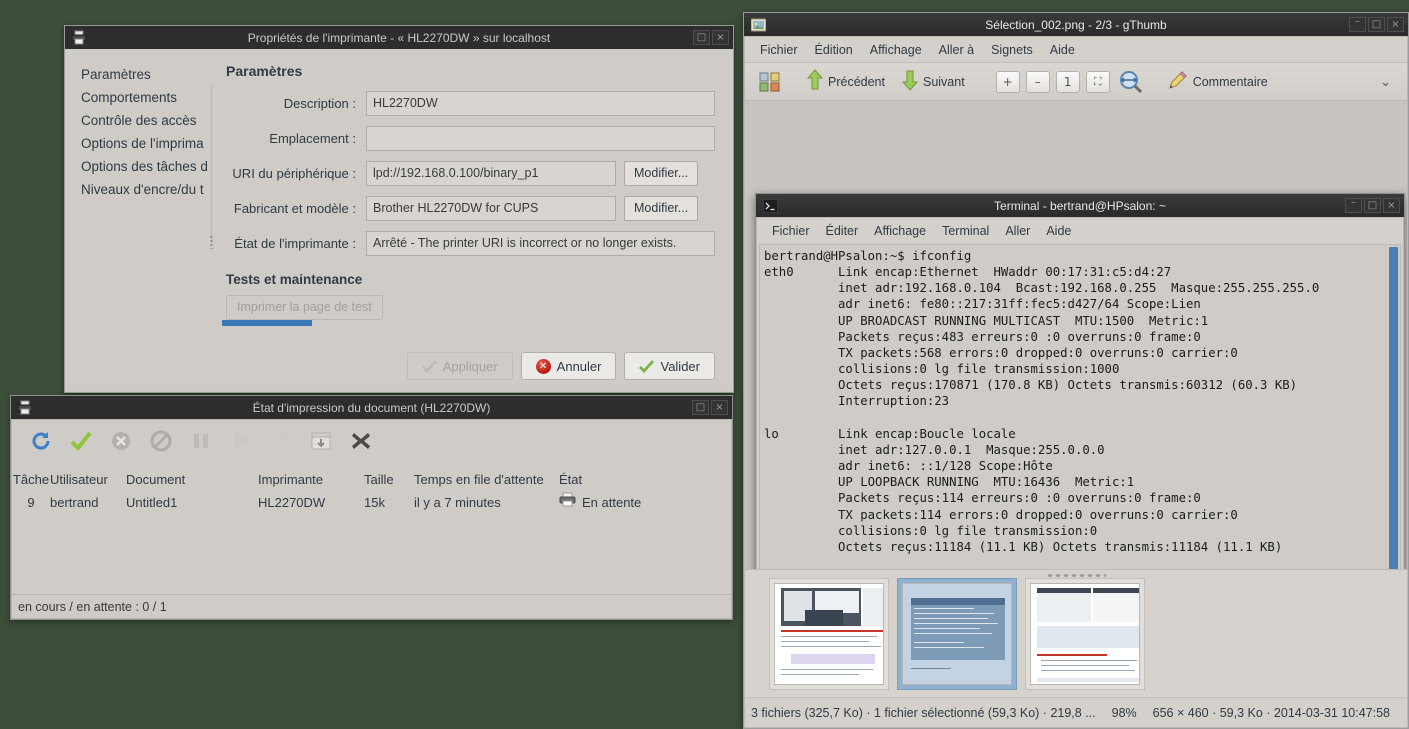 The image size is (1409, 729). Describe the element at coordinates (41, 441) in the screenshot. I see `refresh-icon` at that location.